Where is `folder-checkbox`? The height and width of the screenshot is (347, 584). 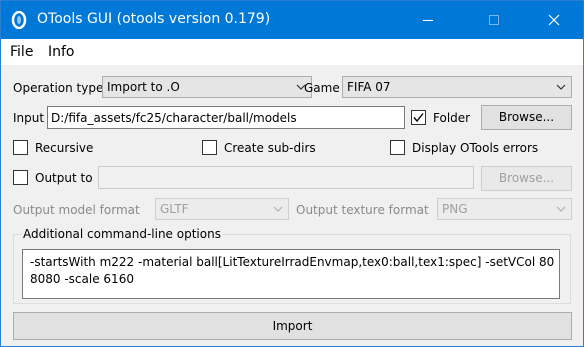 folder-checkbox is located at coordinates (418, 117).